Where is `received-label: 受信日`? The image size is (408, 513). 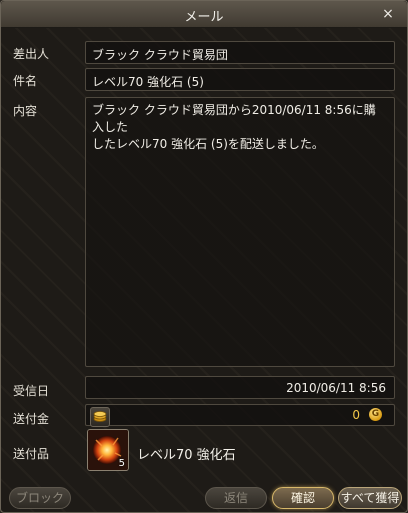
received-label: 受信日 is located at coordinates (31, 391).